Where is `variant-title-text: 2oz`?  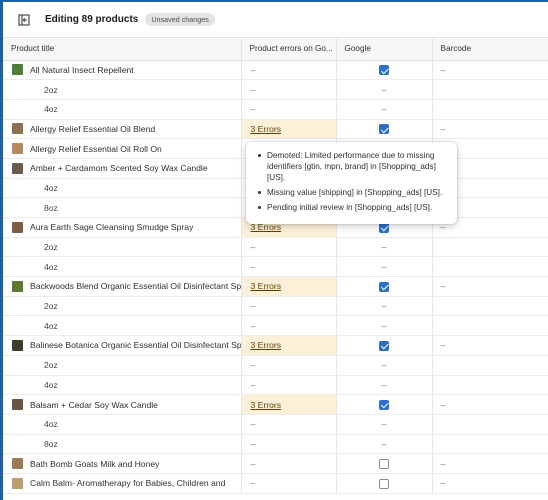
variant-title-text: 2oz is located at coordinates (51, 365).